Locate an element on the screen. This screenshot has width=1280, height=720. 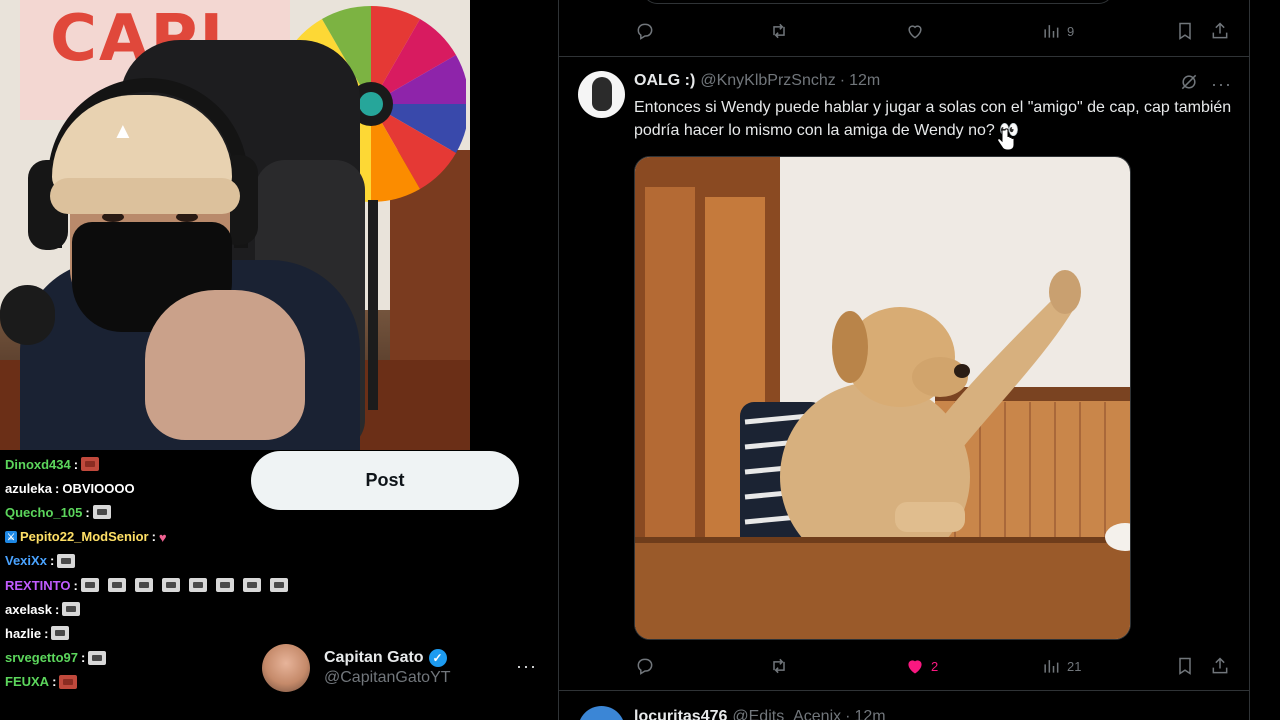
moderator-badge-icon: ⚔ is located at coordinates (11, 536).